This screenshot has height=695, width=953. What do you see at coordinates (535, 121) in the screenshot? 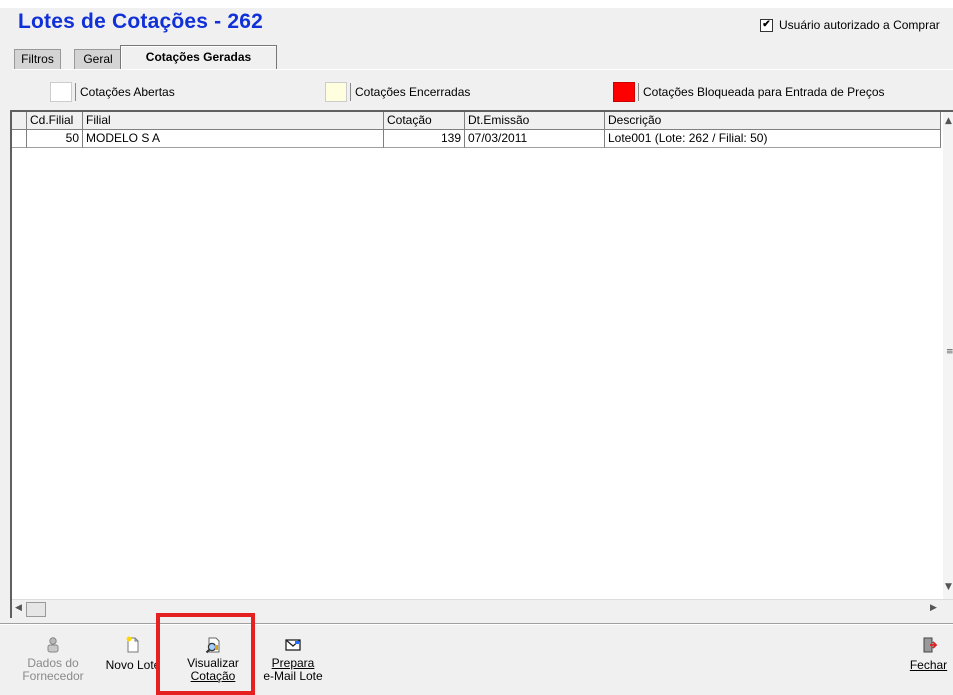
I see `column-header-dt-emissao: Dt.Emissão` at bounding box center [535, 121].